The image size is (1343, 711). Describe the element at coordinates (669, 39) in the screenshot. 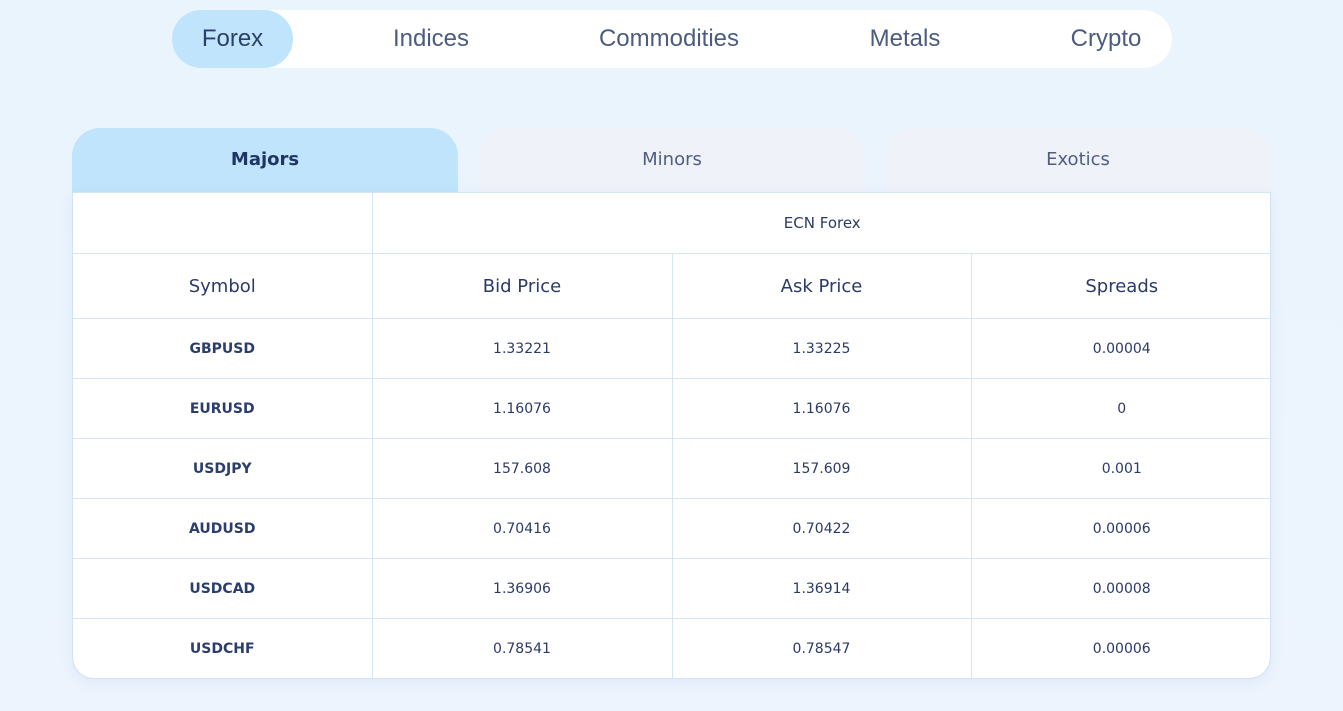

I see `market-tab-commodities: Commodities` at that location.